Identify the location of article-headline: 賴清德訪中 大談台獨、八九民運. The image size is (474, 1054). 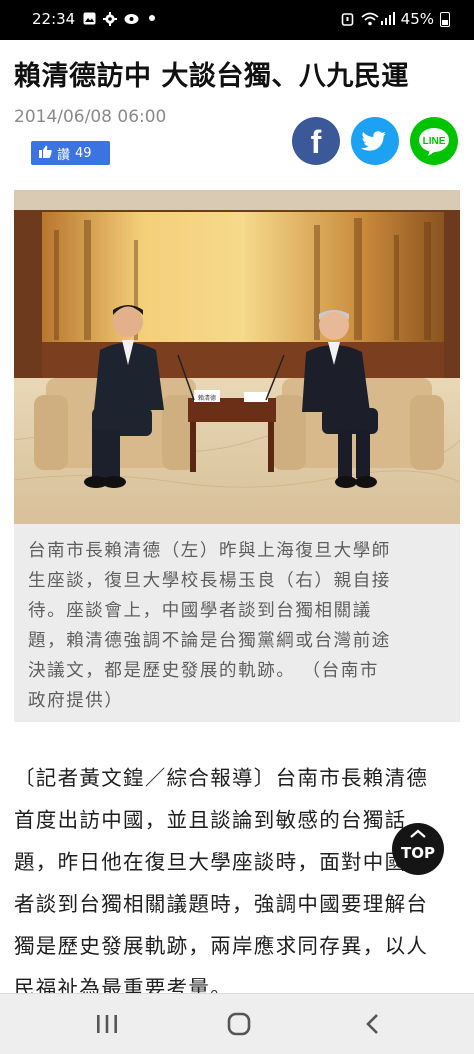
(211, 76).